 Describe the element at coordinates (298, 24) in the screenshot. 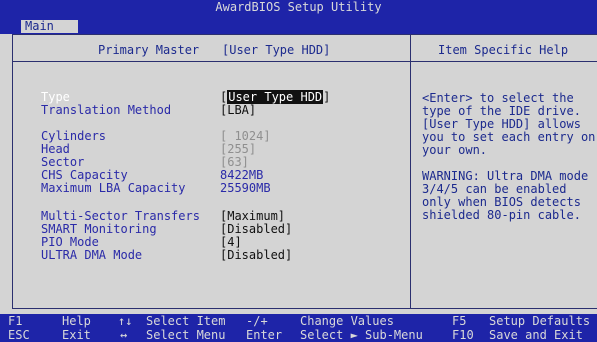

I see `tab-bar: Main` at that location.